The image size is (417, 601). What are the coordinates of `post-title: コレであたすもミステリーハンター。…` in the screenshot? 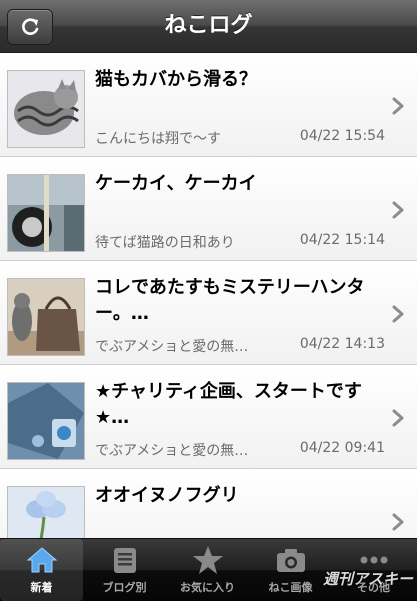 It's located at (230, 300).